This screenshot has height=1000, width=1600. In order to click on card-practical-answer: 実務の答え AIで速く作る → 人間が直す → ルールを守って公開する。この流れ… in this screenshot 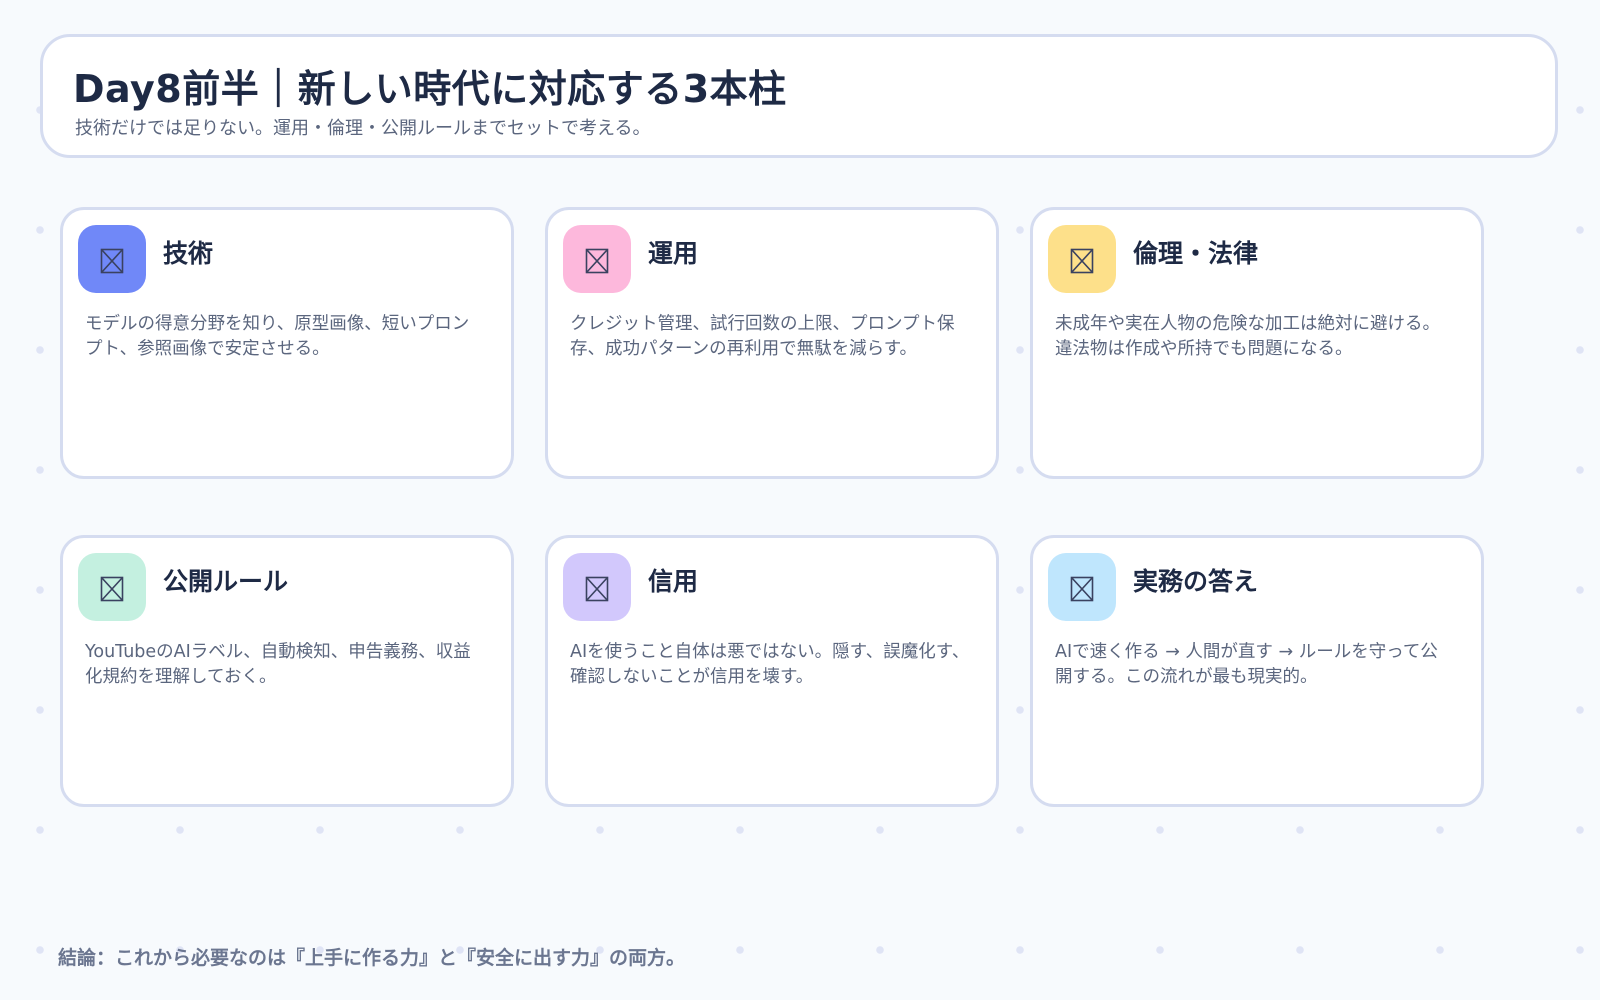, I will do `click(1257, 671)`.